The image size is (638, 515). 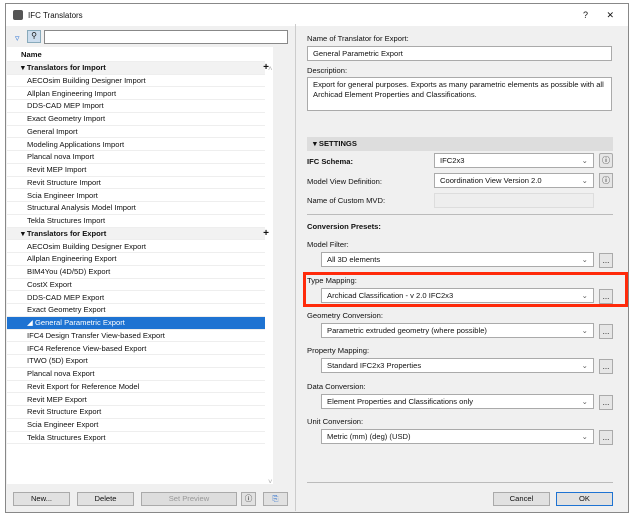 I want to click on list-item: AECOsim Building Designer Import, so click(x=136, y=81).